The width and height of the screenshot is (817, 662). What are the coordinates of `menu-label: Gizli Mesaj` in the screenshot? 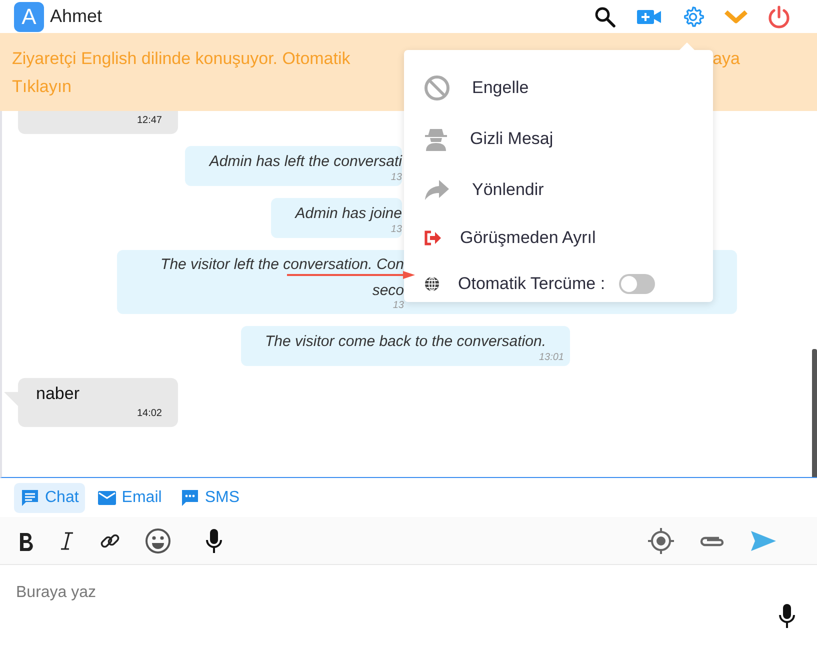 It's located at (512, 138).